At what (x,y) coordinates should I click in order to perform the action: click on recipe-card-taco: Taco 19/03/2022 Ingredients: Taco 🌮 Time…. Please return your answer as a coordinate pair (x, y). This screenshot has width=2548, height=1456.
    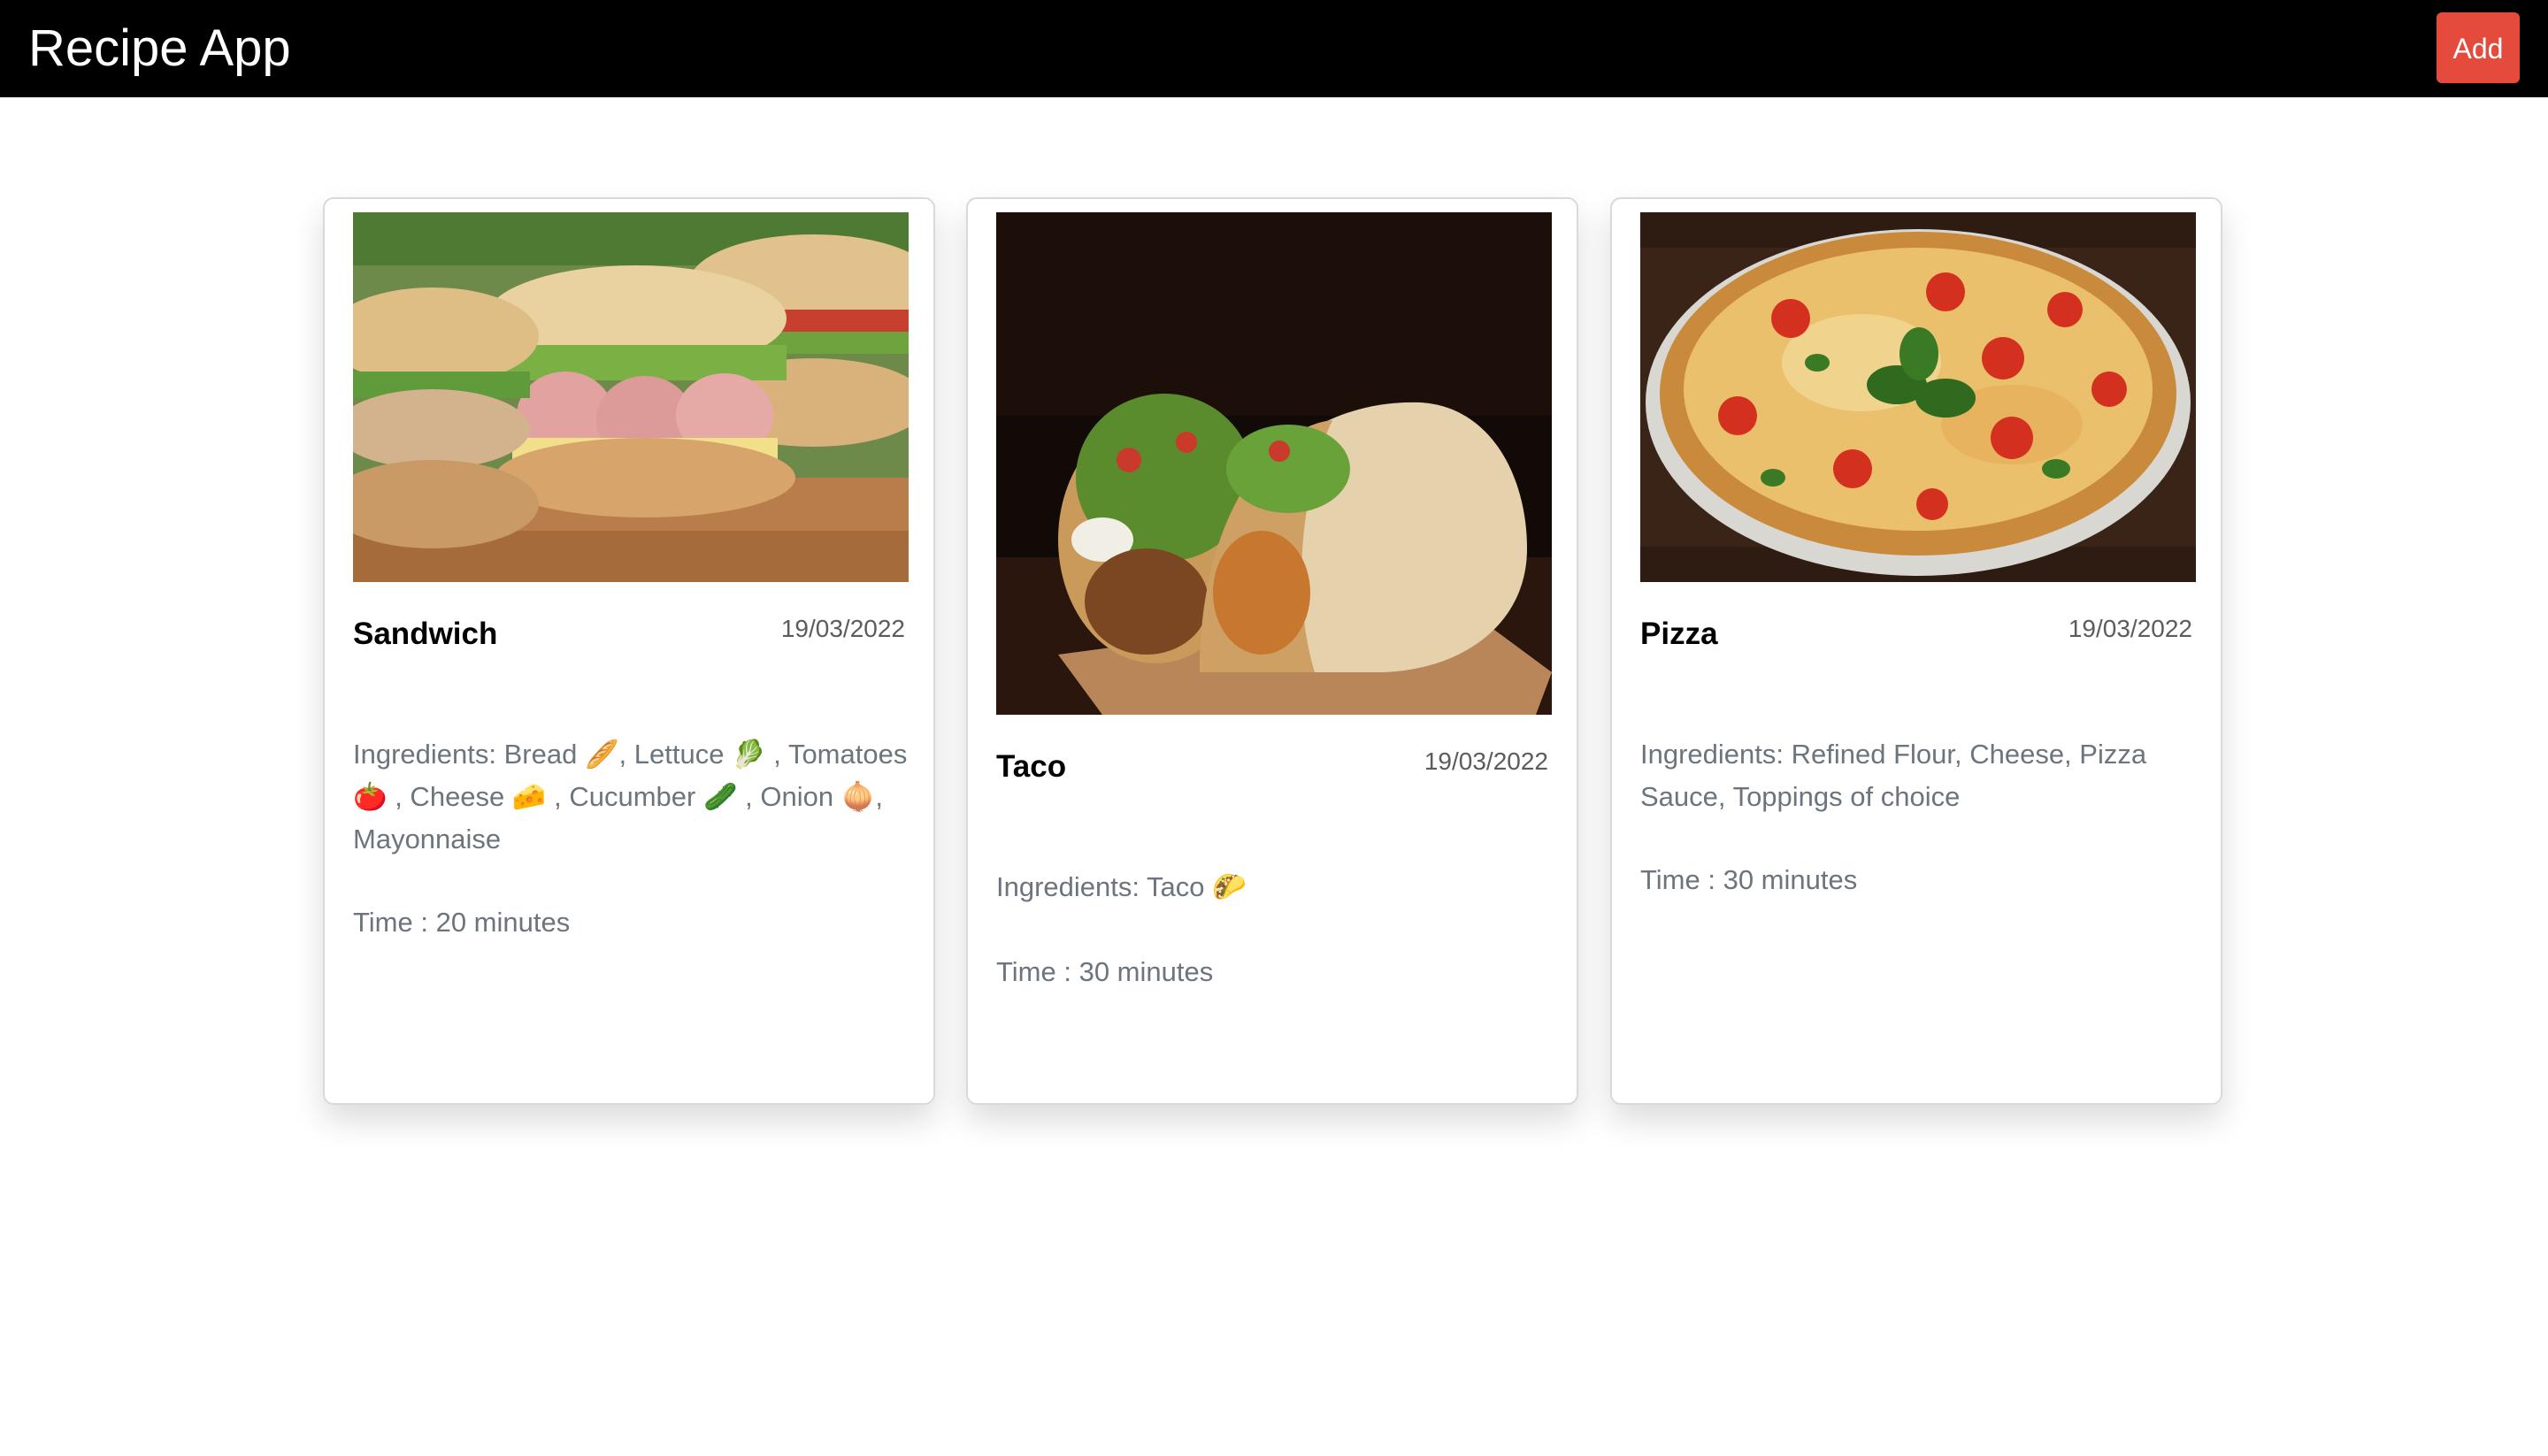
    Looking at the image, I should click on (1272, 651).